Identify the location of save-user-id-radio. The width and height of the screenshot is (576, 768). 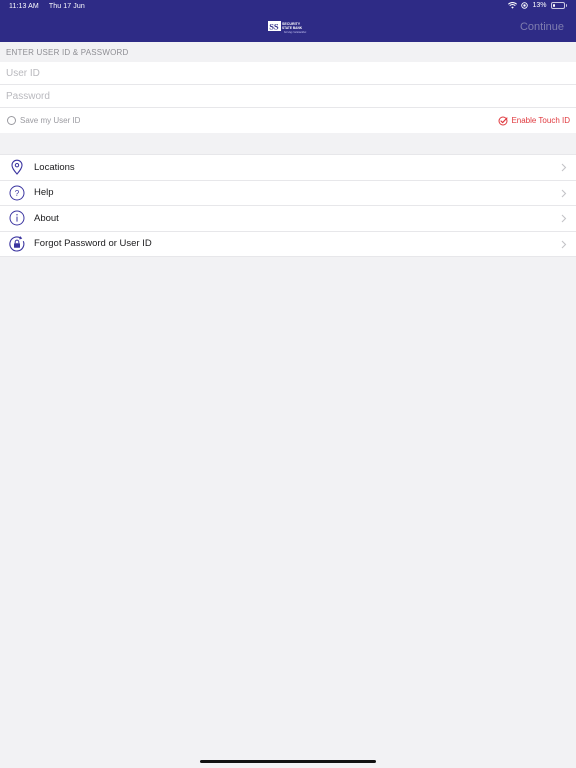
(11, 120).